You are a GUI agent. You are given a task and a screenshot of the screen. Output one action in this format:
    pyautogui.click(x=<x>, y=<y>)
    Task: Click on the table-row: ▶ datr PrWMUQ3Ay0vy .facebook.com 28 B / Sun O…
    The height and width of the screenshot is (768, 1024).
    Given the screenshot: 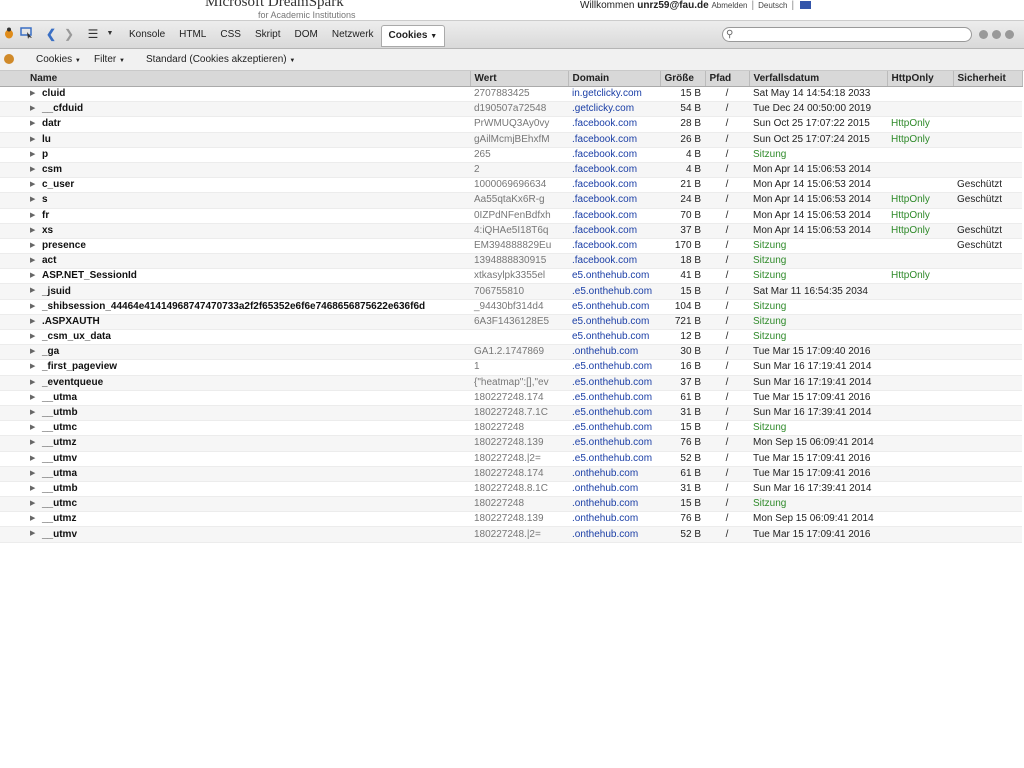 What is the action you would take?
    pyautogui.click(x=511, y=124)
    